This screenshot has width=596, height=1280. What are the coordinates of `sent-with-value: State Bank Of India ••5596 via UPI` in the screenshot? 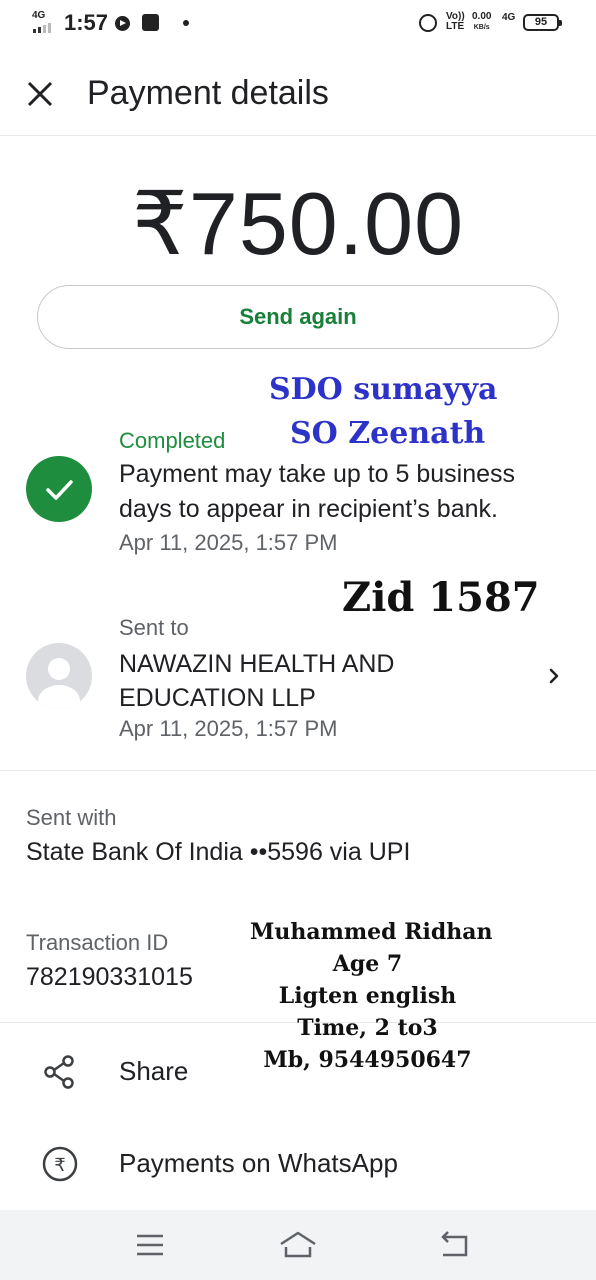 It's located at (218, 852).